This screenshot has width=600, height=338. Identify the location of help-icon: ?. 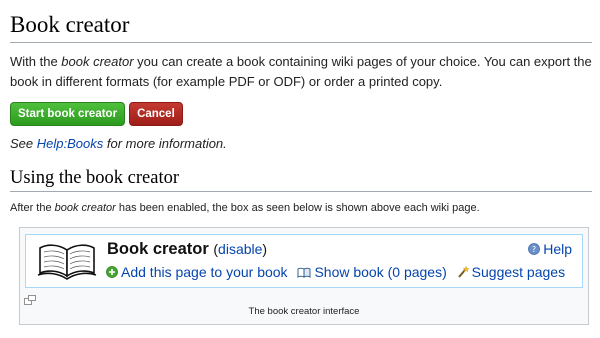
(534, 250).